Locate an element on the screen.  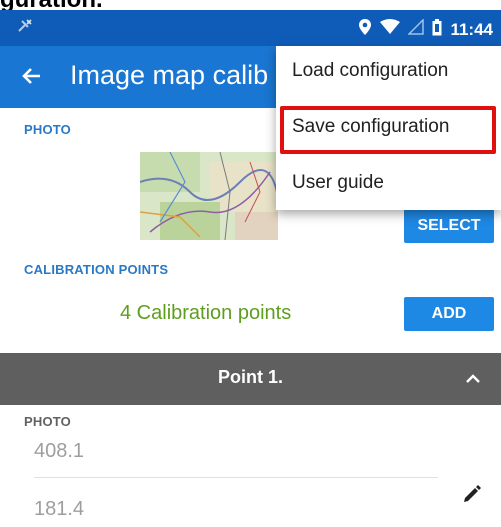
point-panel-header: Point 1. is located at coordinates (250, 379).